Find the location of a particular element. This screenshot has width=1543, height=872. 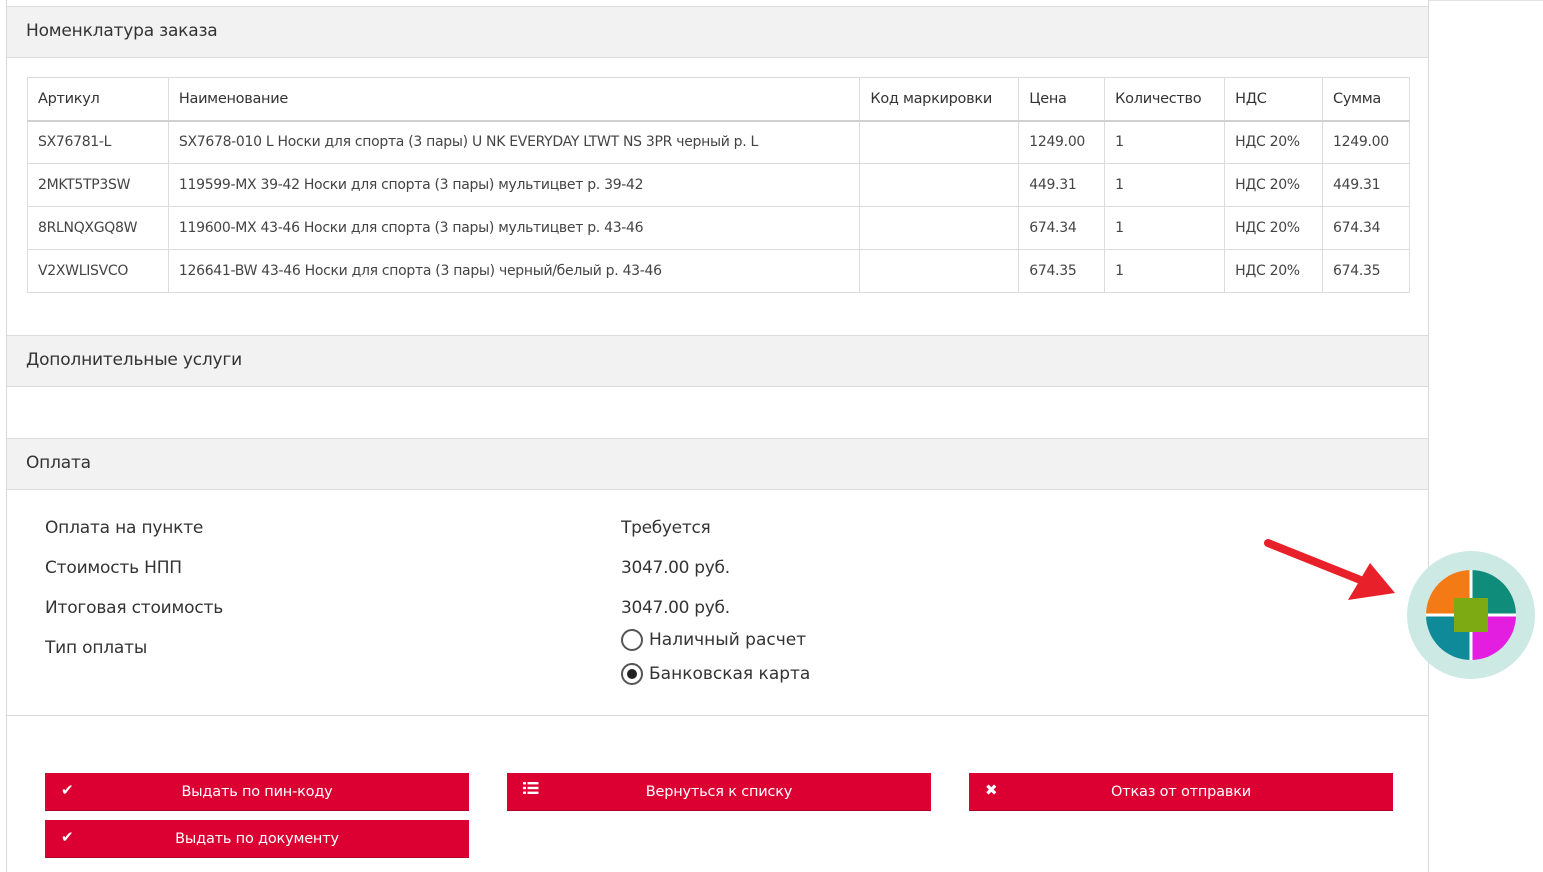

floating-widget-button is located at coordinates (1471, 615).